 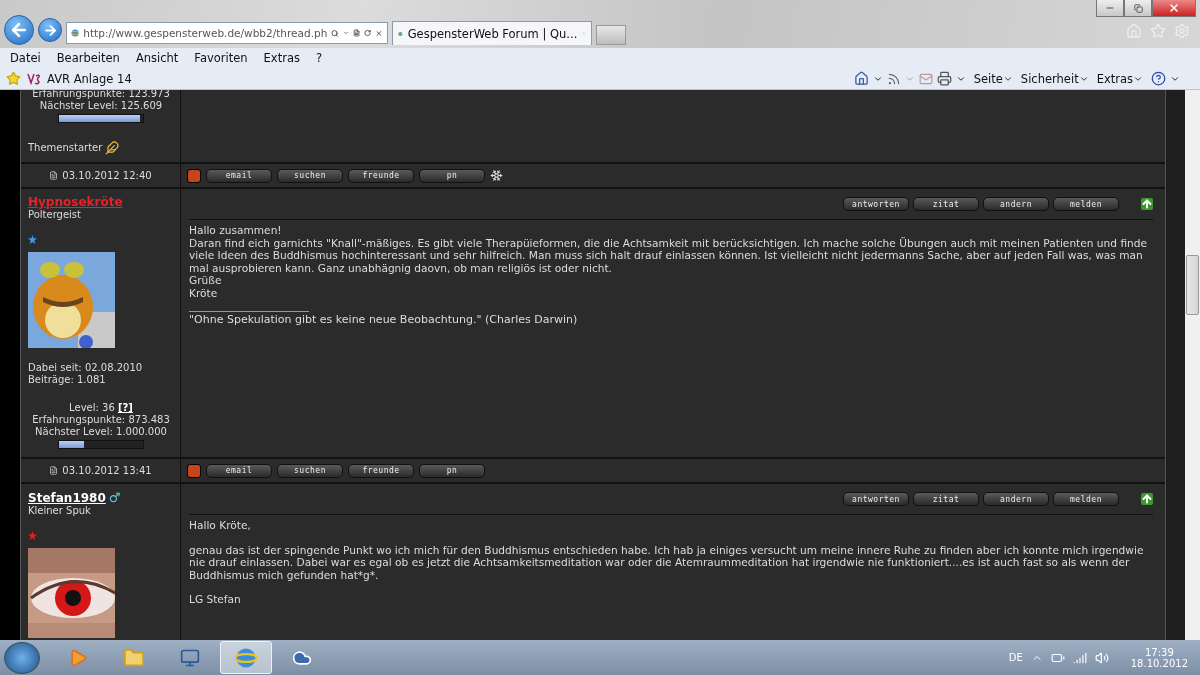 I want to click on volume-icon, so click(x=1101, y=657).